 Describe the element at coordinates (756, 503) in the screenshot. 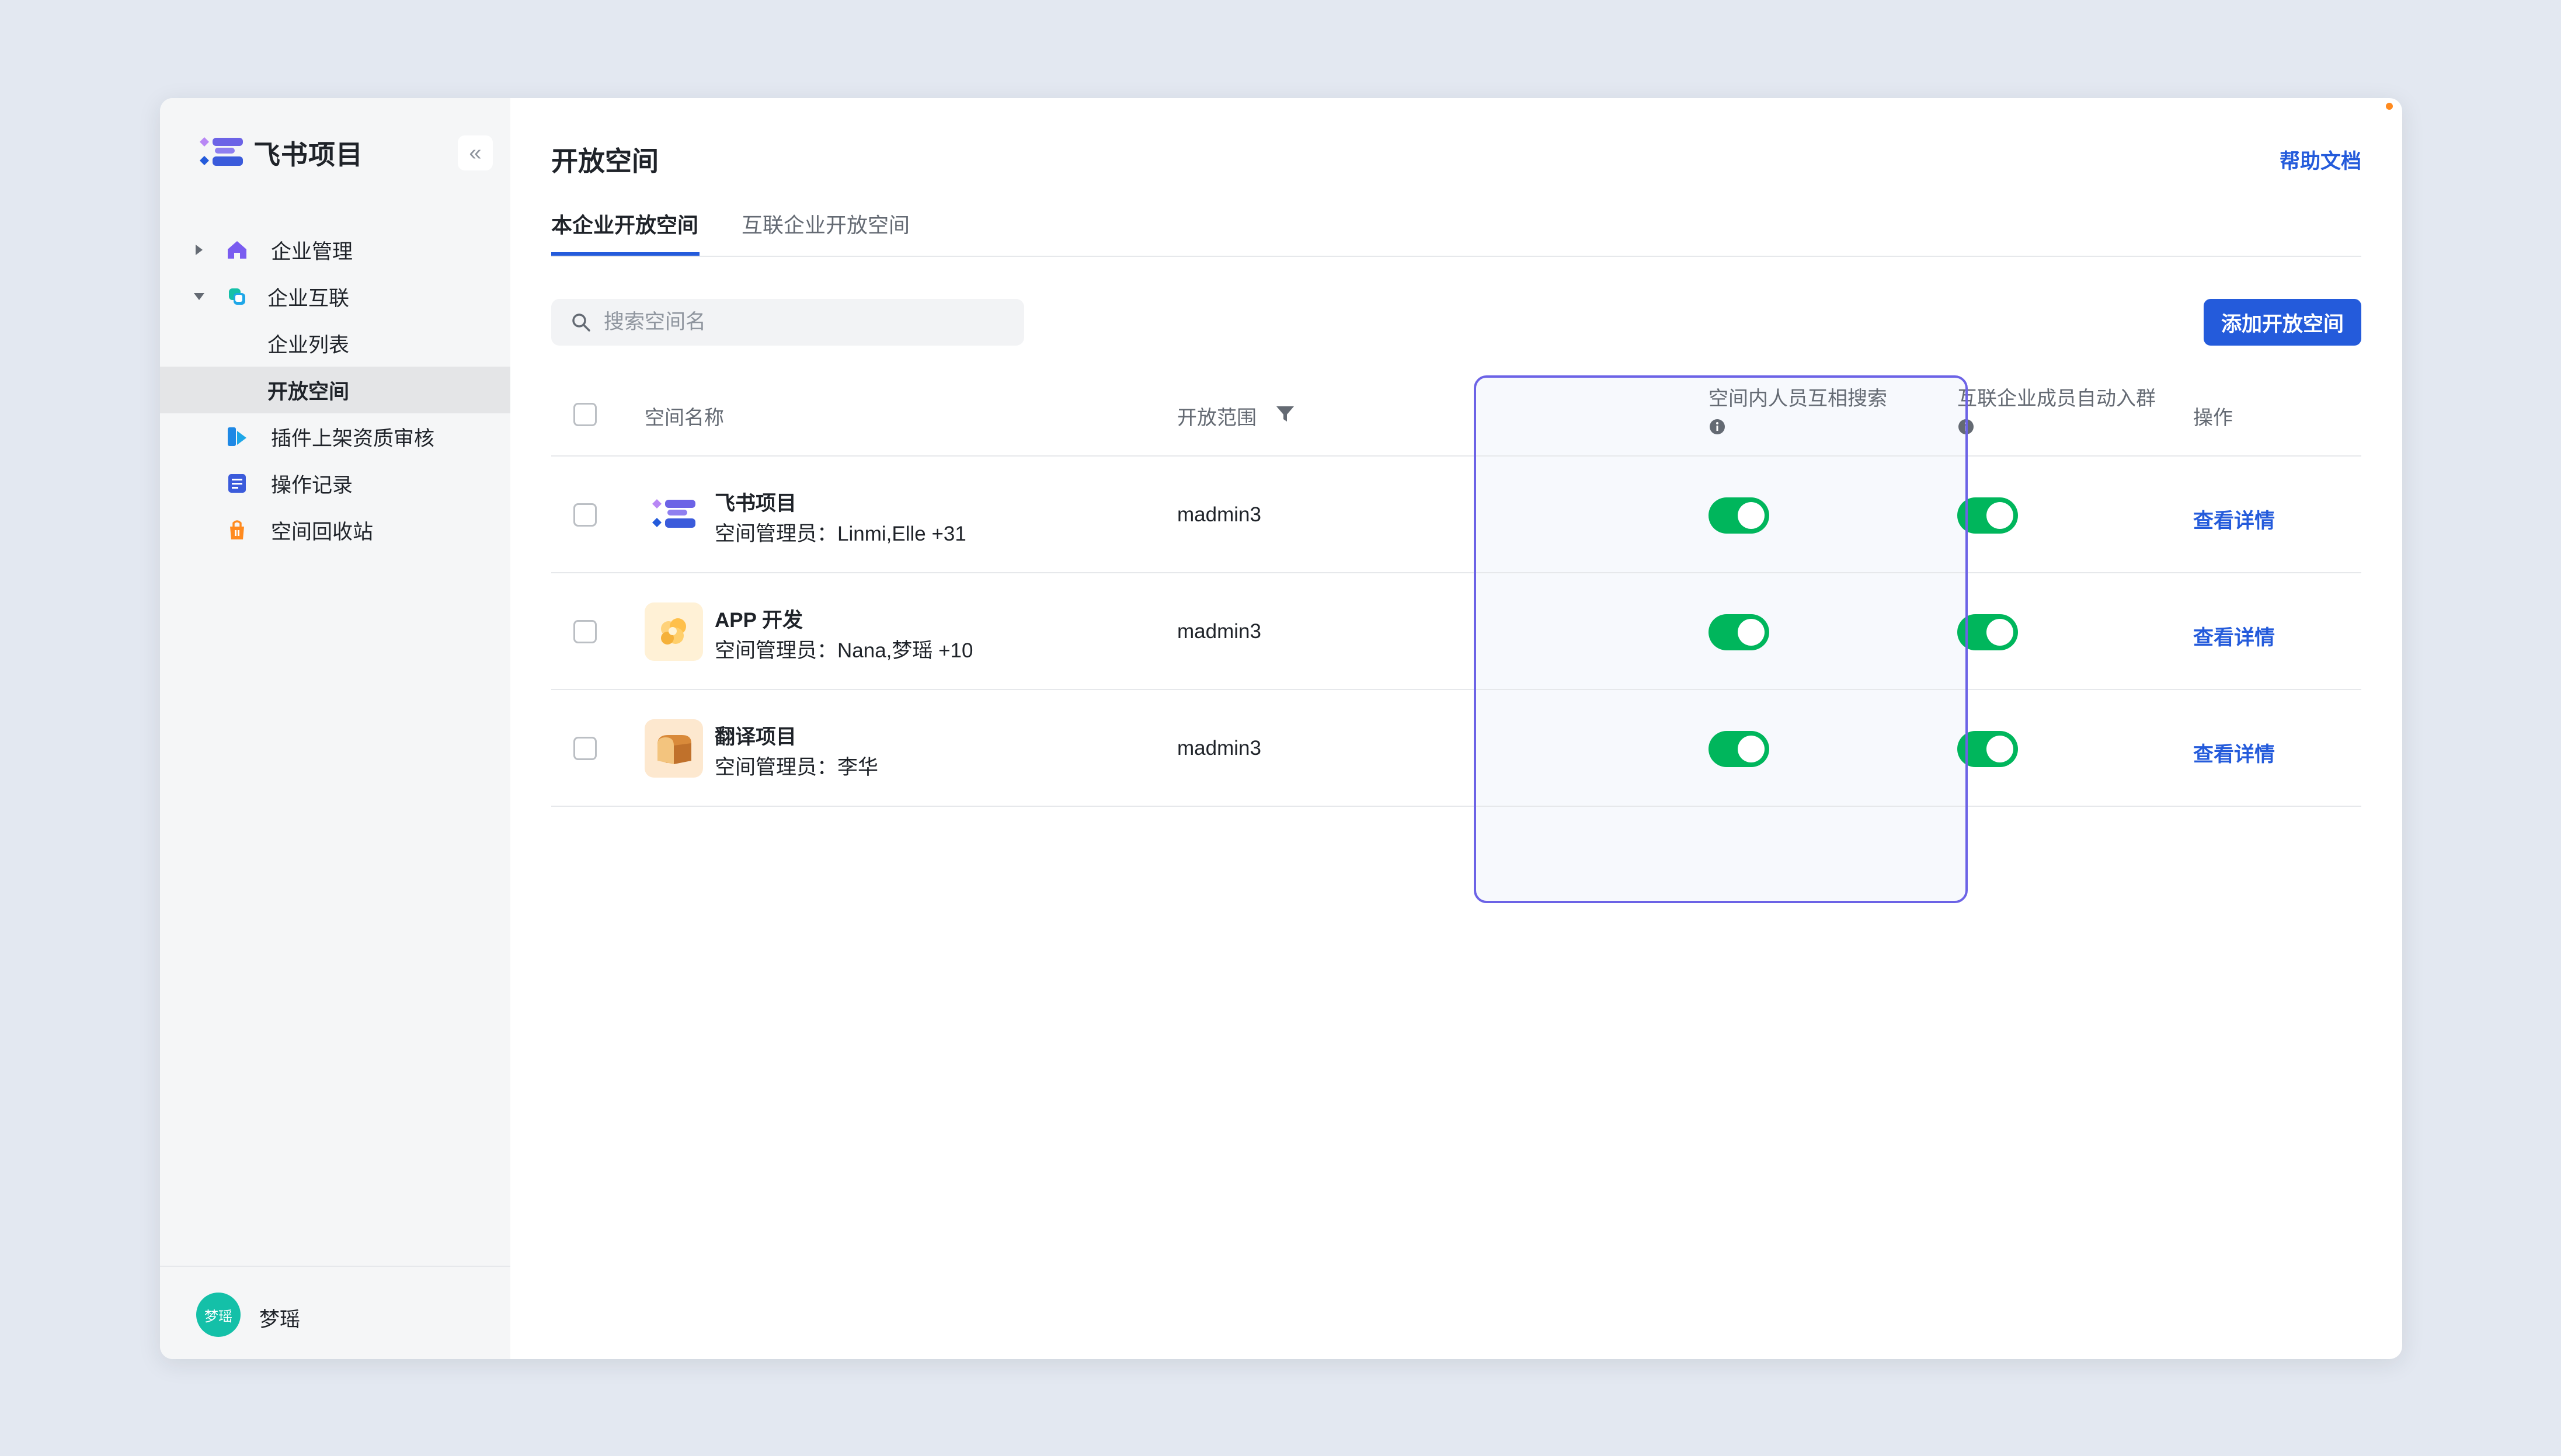

I see `space-name: 飞书项目` at that location.